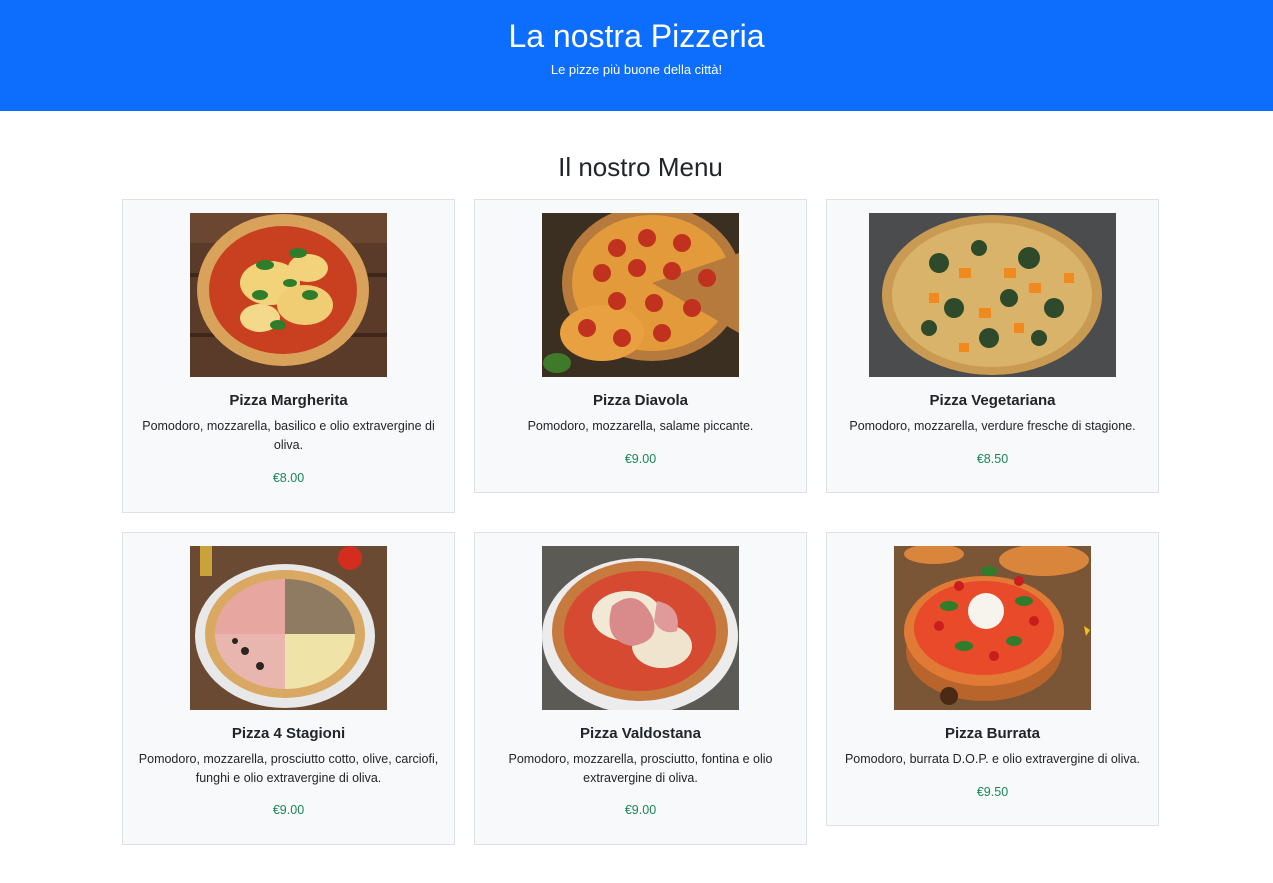  I want to click on pizza-price: €8.00, so click(288, 478).